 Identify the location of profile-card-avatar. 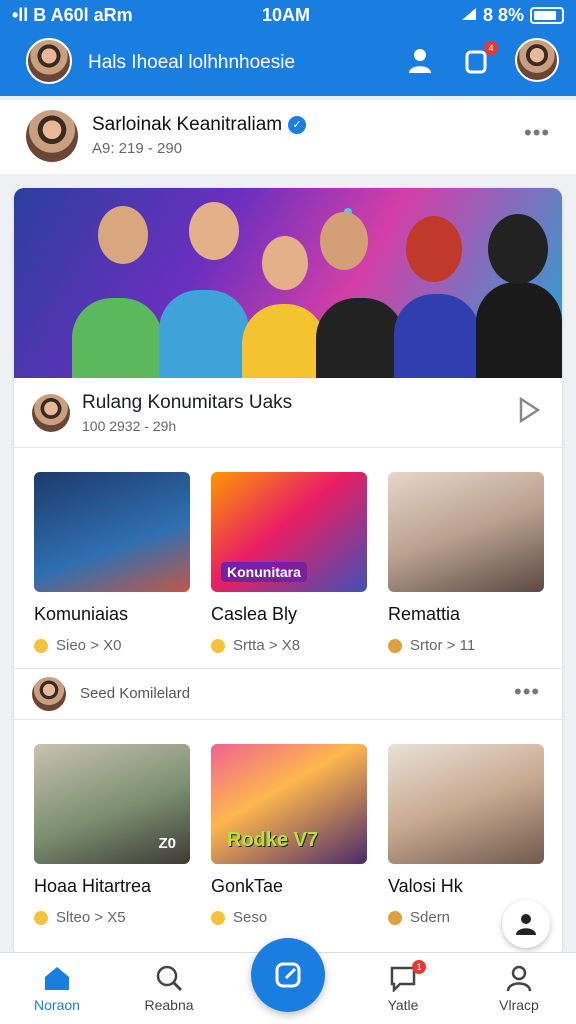
(52, 136).